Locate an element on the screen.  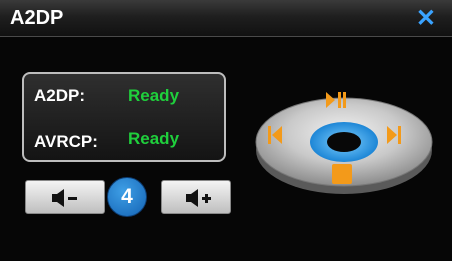
volume-up-button is located at coordinates (196, 197).